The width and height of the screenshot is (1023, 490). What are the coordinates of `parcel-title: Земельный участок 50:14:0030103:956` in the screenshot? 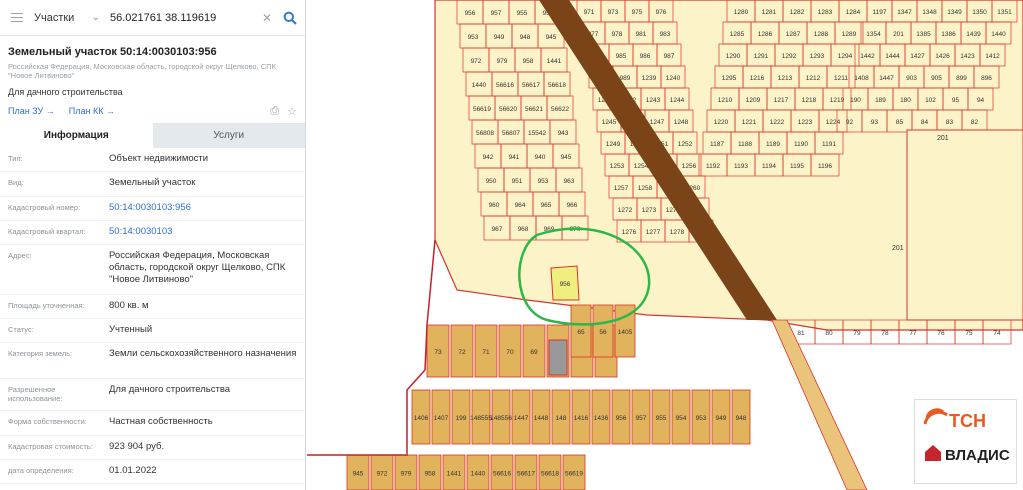 It's located at (112, 52).